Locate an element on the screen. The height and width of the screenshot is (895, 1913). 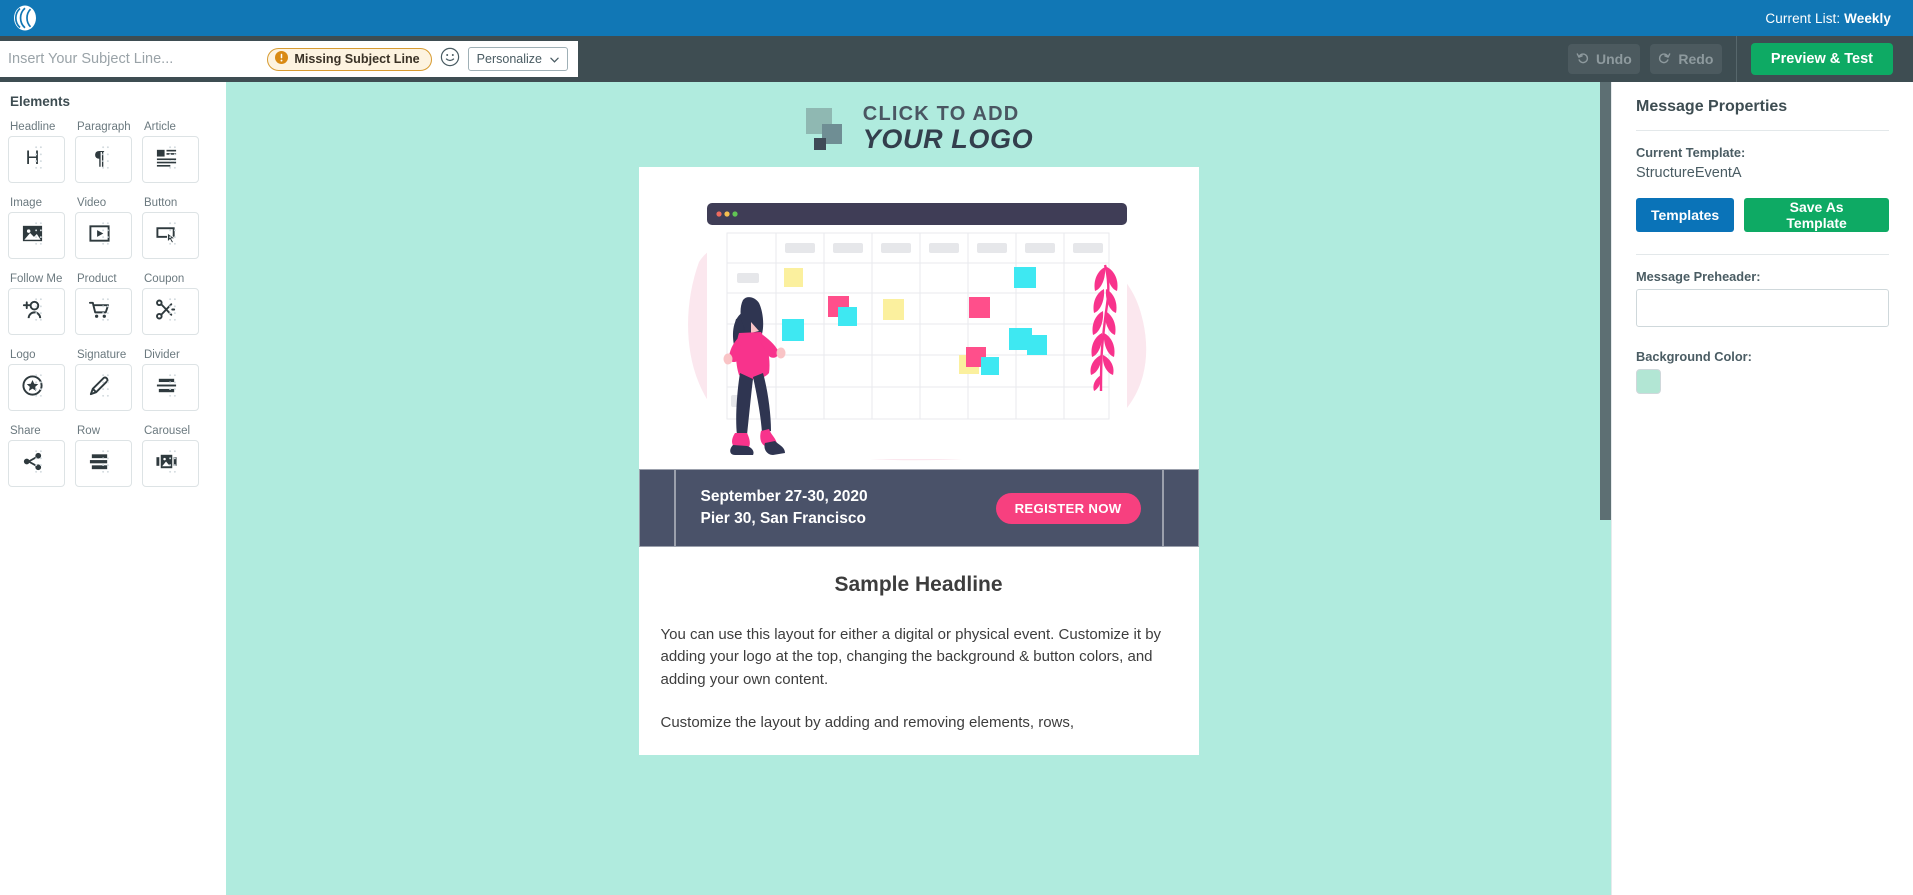
element-tile-divider: Divider is located at coordinates (175, 380).